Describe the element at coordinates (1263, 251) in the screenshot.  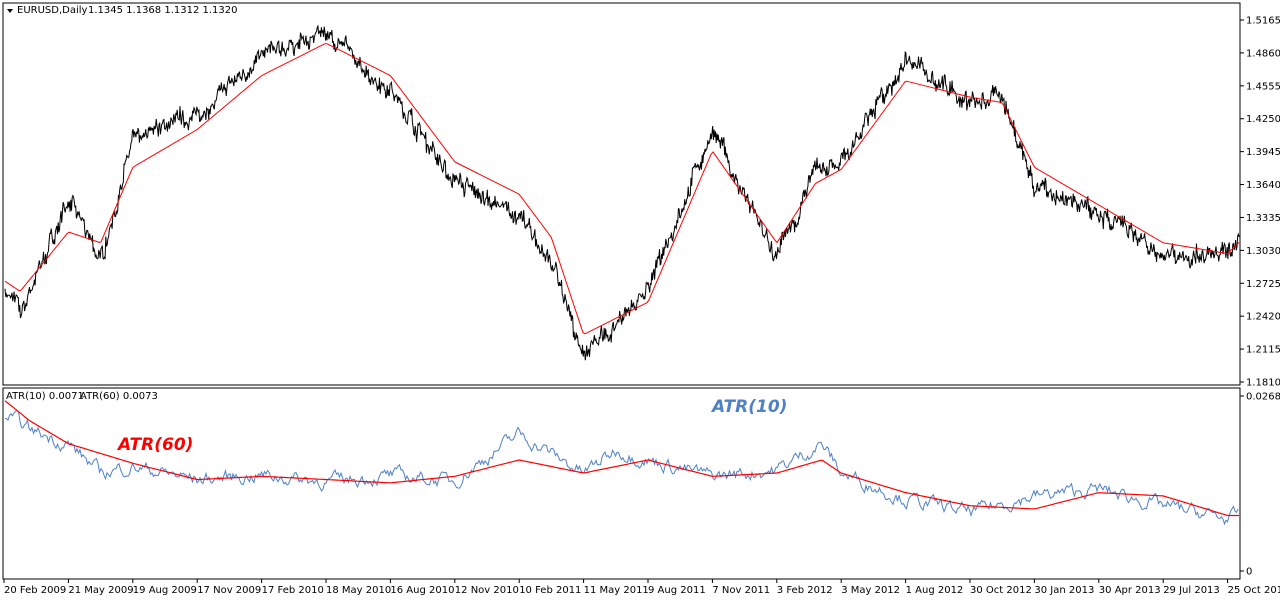
I see `price-axis-label: 1.3030` at that location.